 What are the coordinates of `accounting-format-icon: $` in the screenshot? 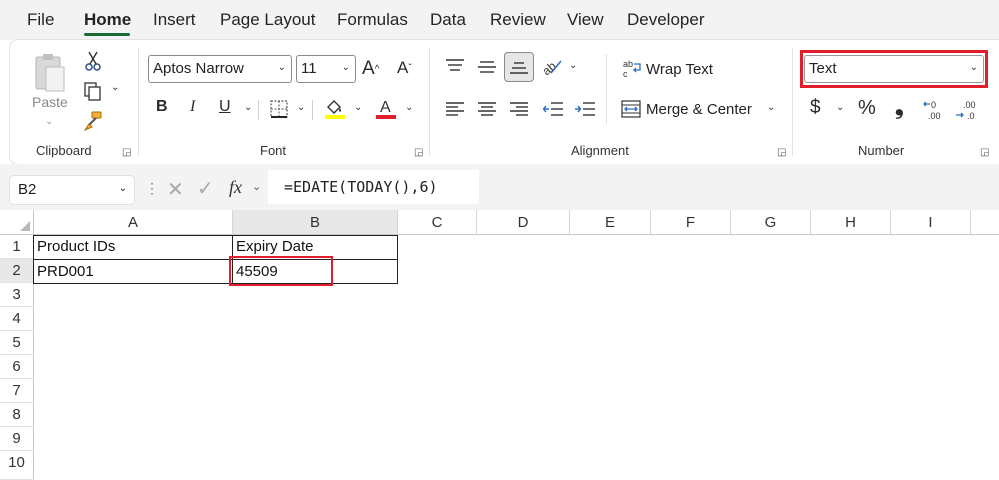 It's located at (815, 108).